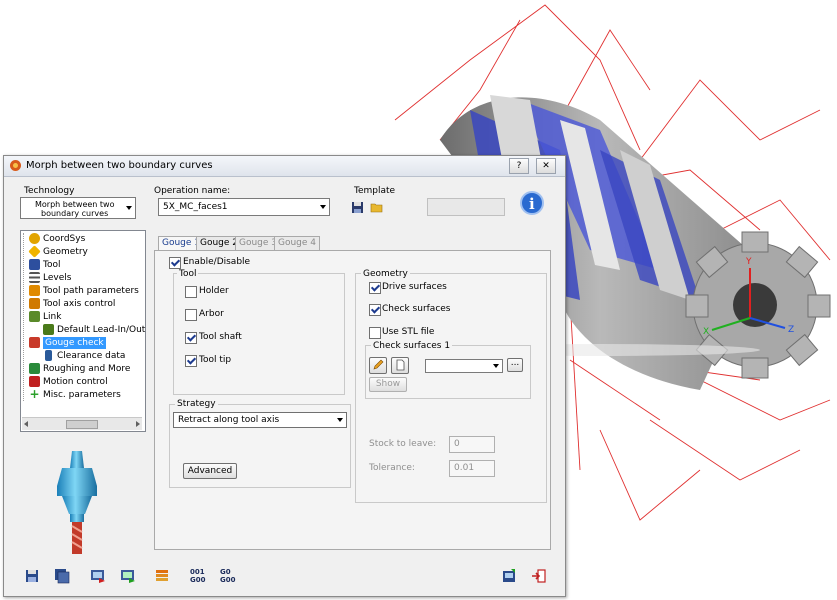 The width and height of the screenshot is (837, 600). What do you see at coordinates (375, 333) in the screenshot?
I see `use-stl-checkbox` at bounding box center [375, 333].